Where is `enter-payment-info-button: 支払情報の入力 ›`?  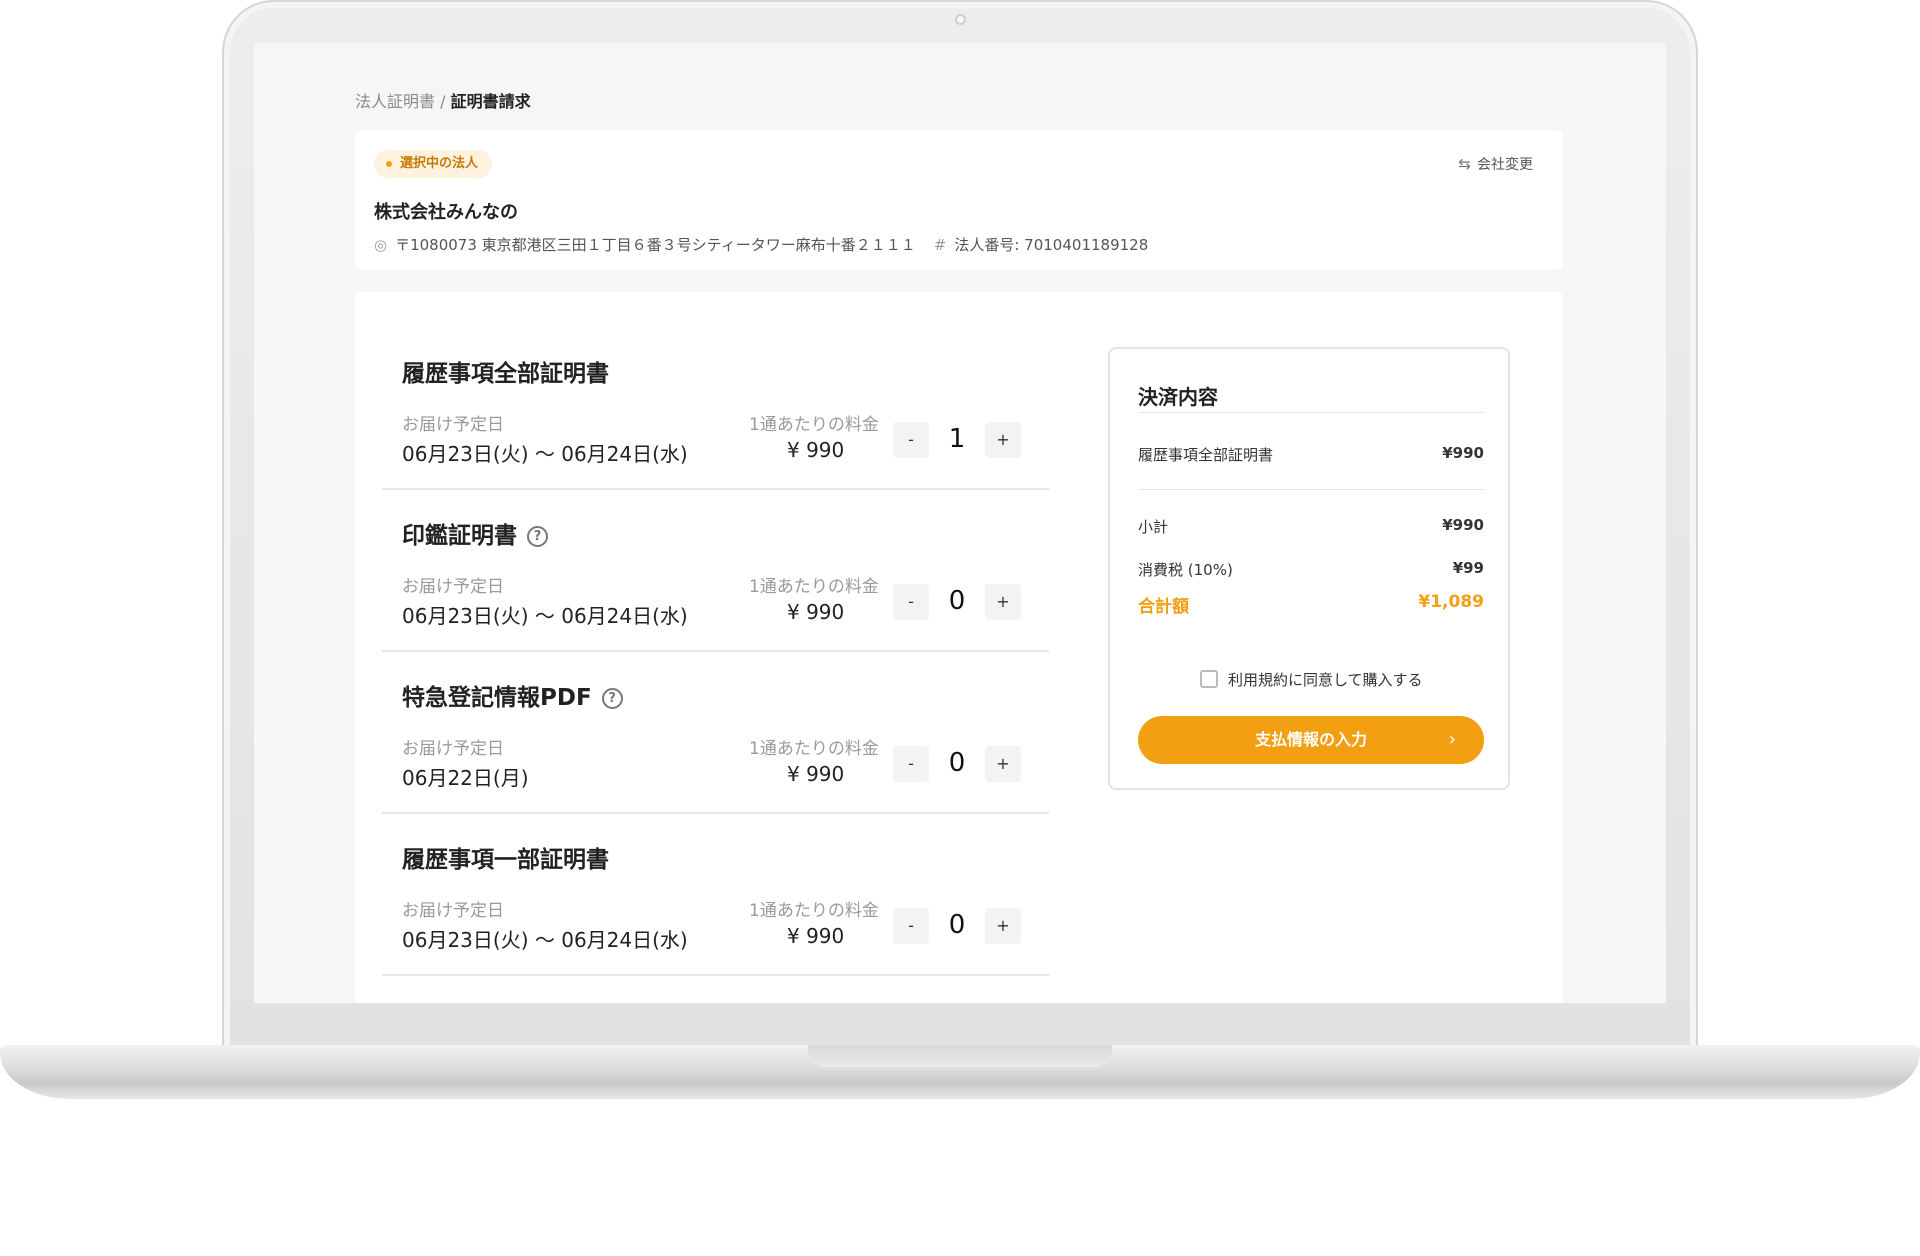
enter-payment-info-button: 支払情報の入力 › is located at coordinates (1311, 740).